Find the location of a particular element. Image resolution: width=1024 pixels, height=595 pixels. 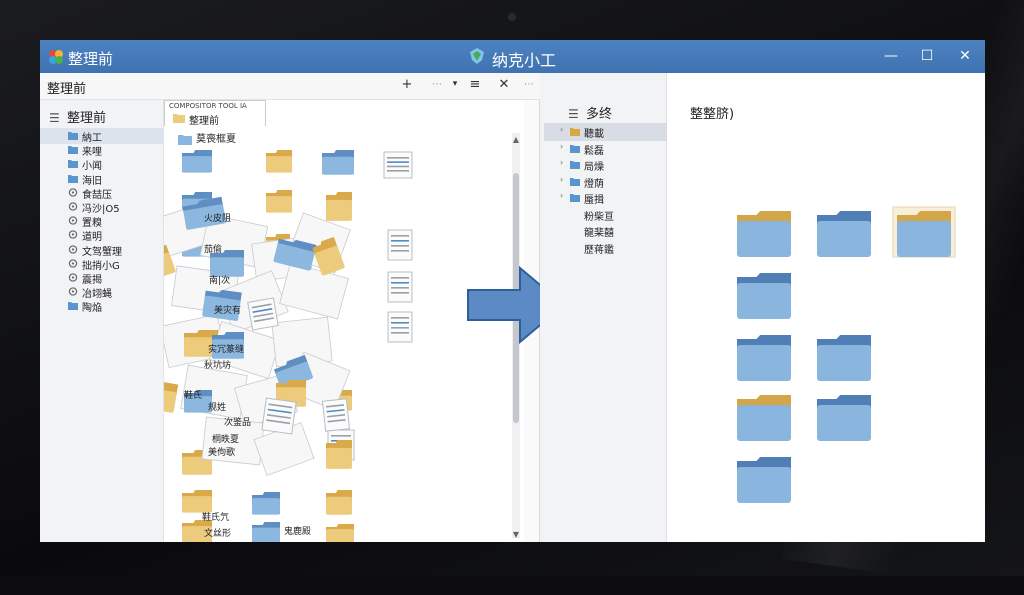

category-item: › 蜃揖 is located at coordinates (605, 198).